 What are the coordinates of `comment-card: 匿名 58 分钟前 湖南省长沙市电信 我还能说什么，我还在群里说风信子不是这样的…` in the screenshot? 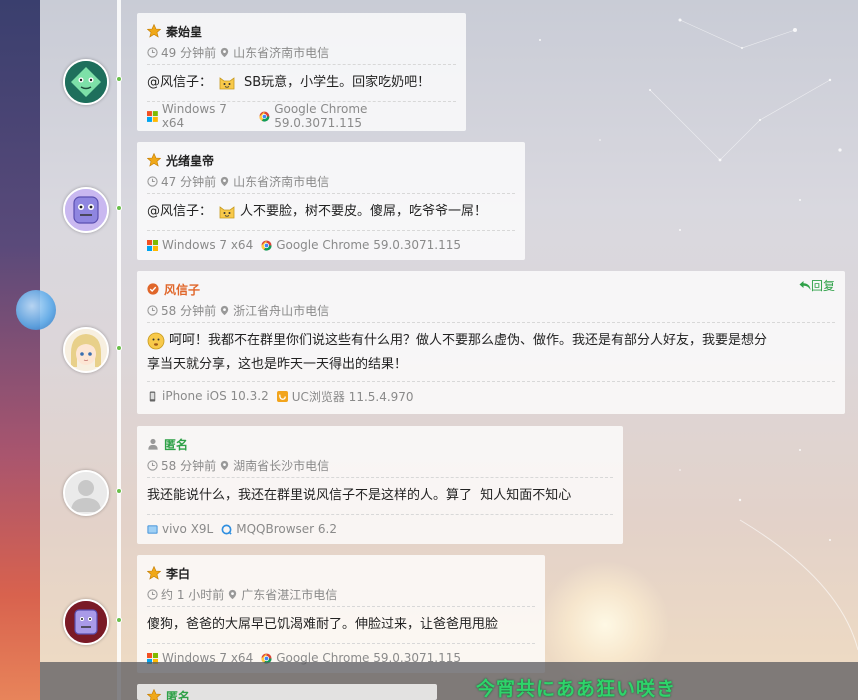 It's located at (380, 485).